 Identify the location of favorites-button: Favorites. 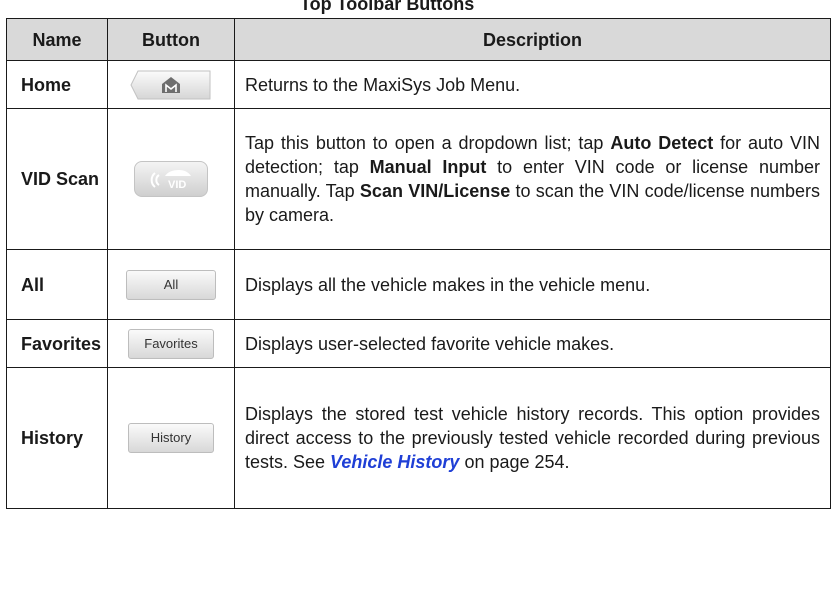
(171, 343).